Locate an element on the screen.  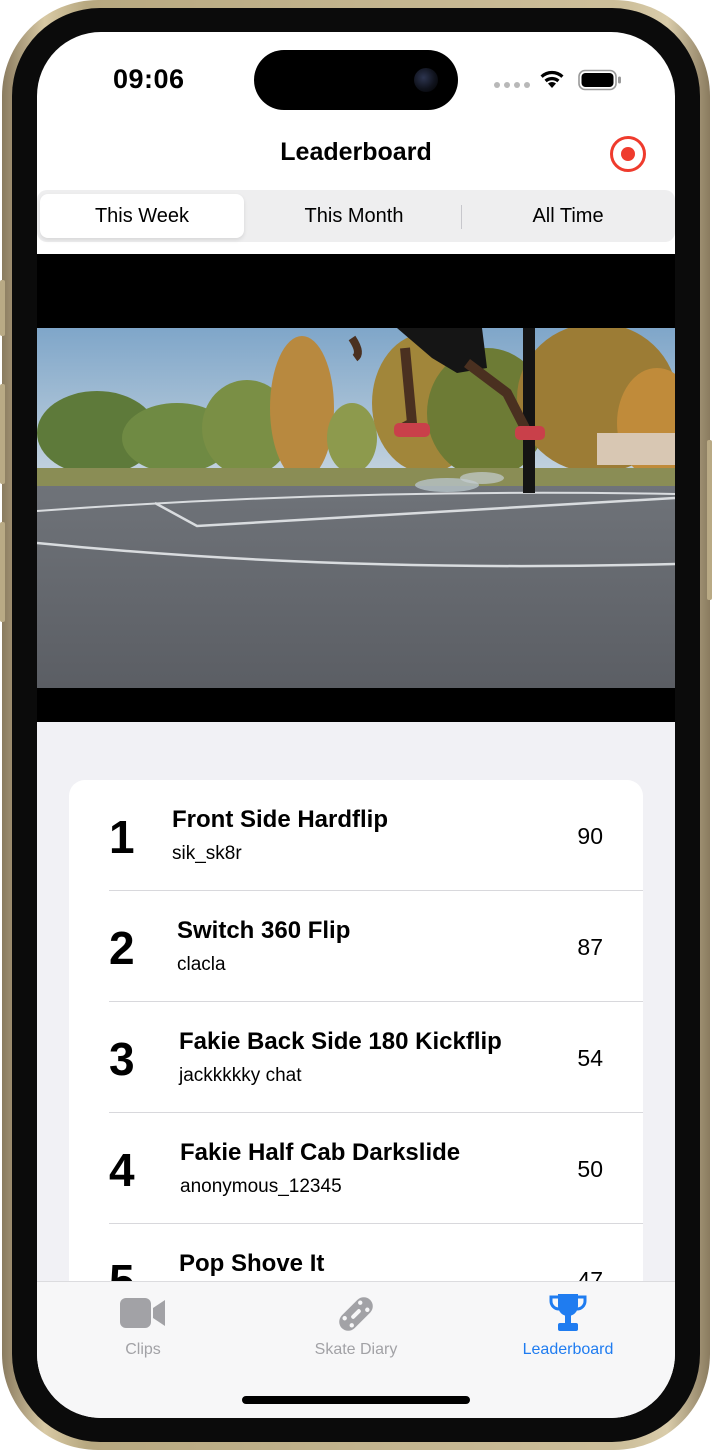
status-time: 09:06 is located at coordinates (149, 79).